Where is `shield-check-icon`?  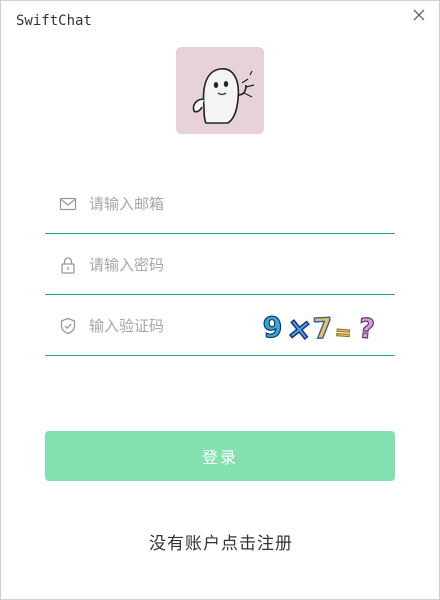 shield-check-icon is located at coordinates (68, 326).